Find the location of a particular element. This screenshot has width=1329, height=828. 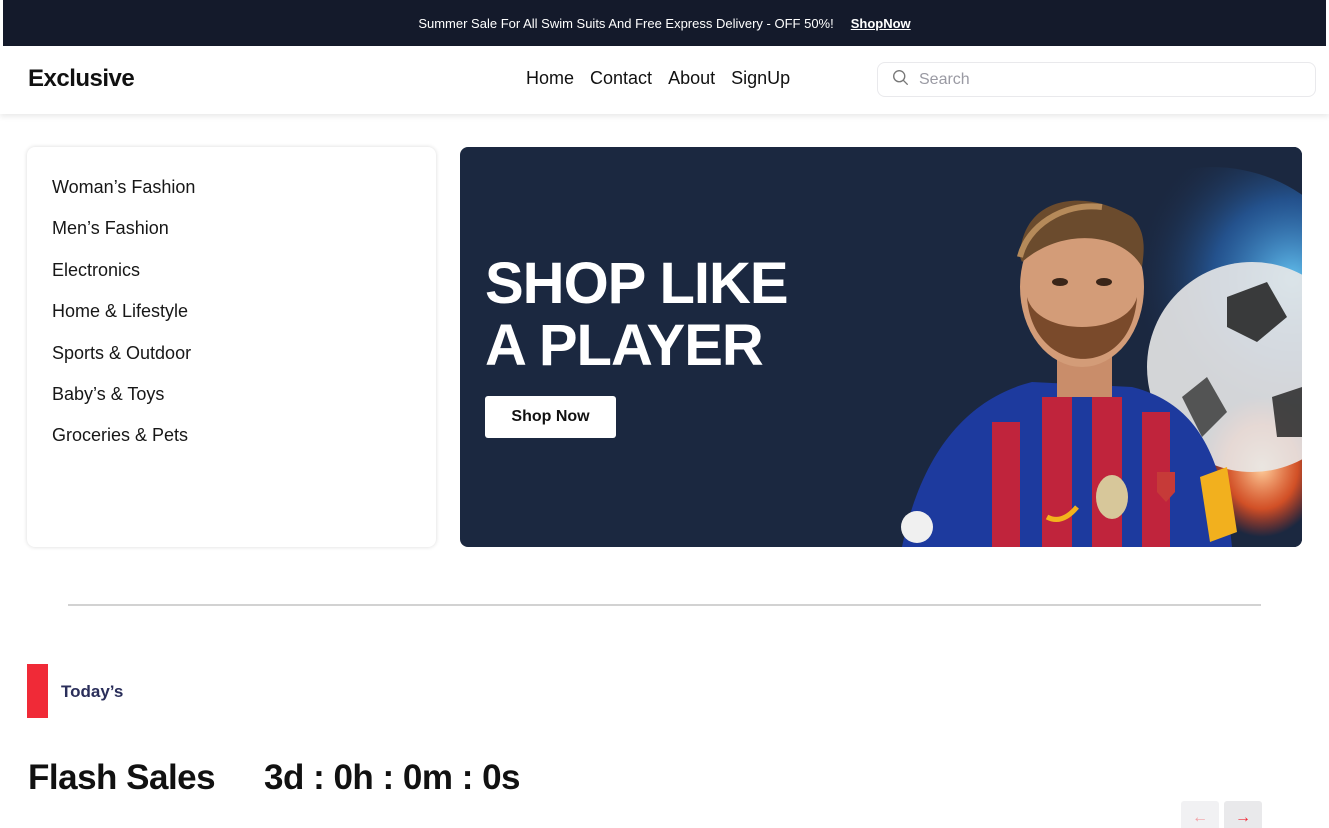

hero-title-line1: SHOP LIKE is located at coordinates (637, 283).